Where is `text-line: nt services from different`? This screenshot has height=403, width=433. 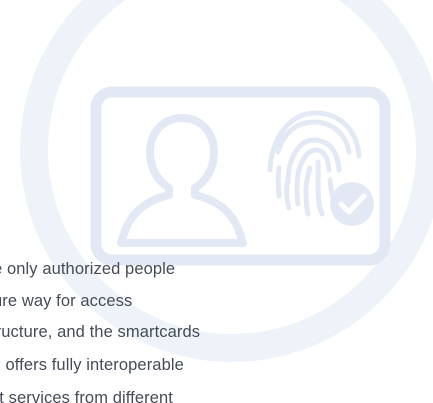 text-line: nt services from different is located at coordinates (86, 396).